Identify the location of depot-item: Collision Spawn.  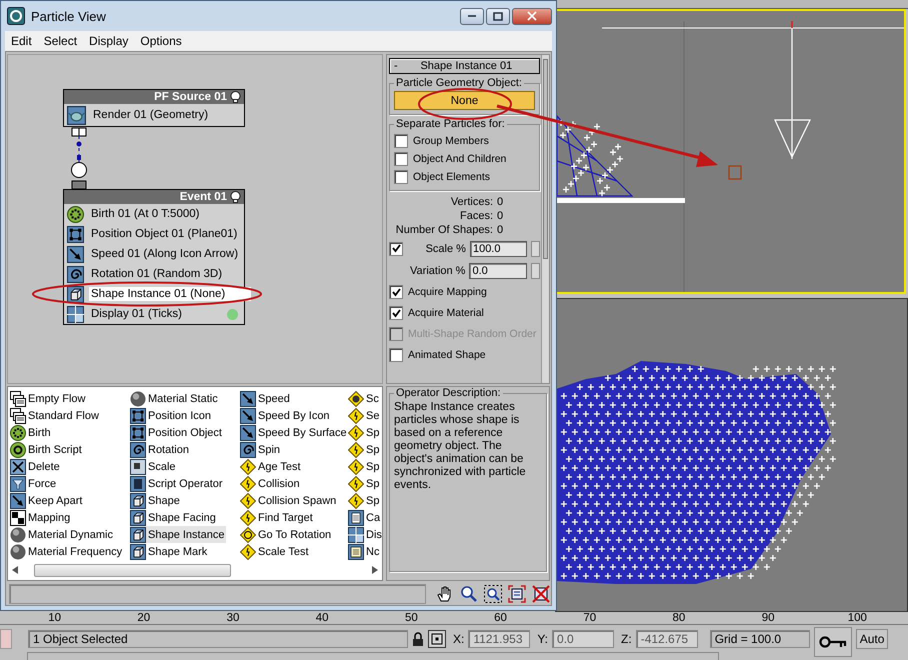
(289, 500).